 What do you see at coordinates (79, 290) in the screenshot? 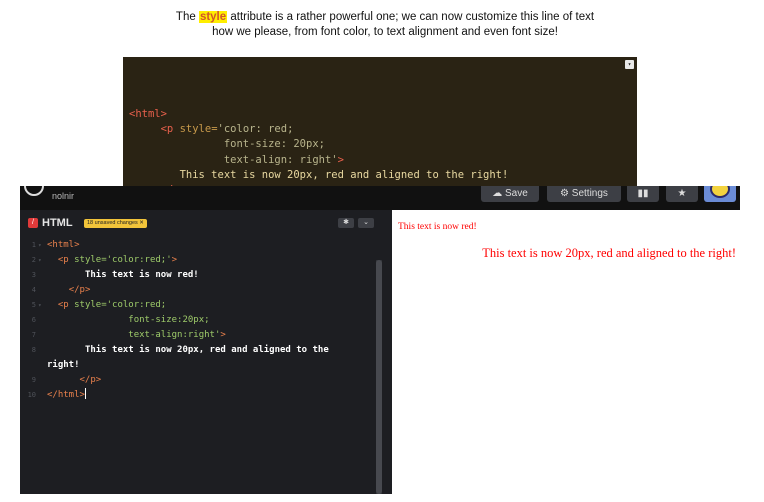
I see `code-tag: </p>` at bounding box center [79, 290].